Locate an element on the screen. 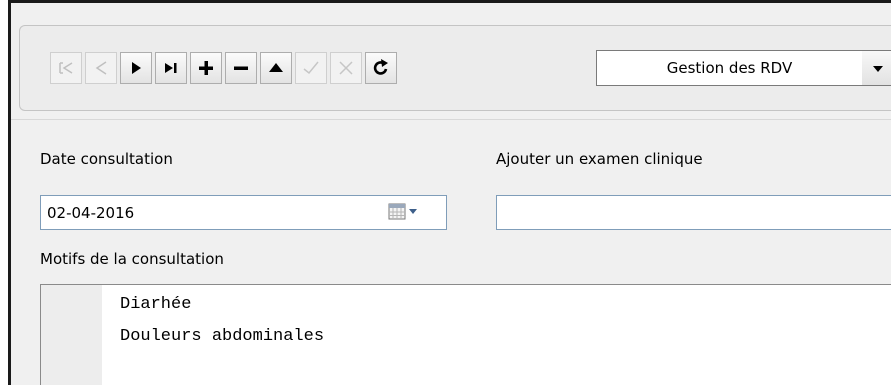 The width and height of the screenshot is (891, 385). delete-record-button is located at coordinates (241, 68).